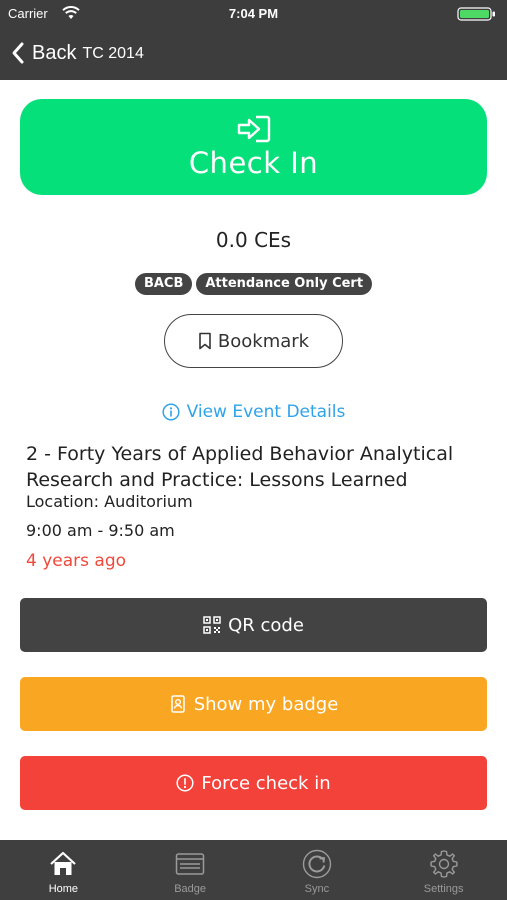 The width and height of the screenshot is (507, 900). I want to click on info-icon, so click(171, 412).